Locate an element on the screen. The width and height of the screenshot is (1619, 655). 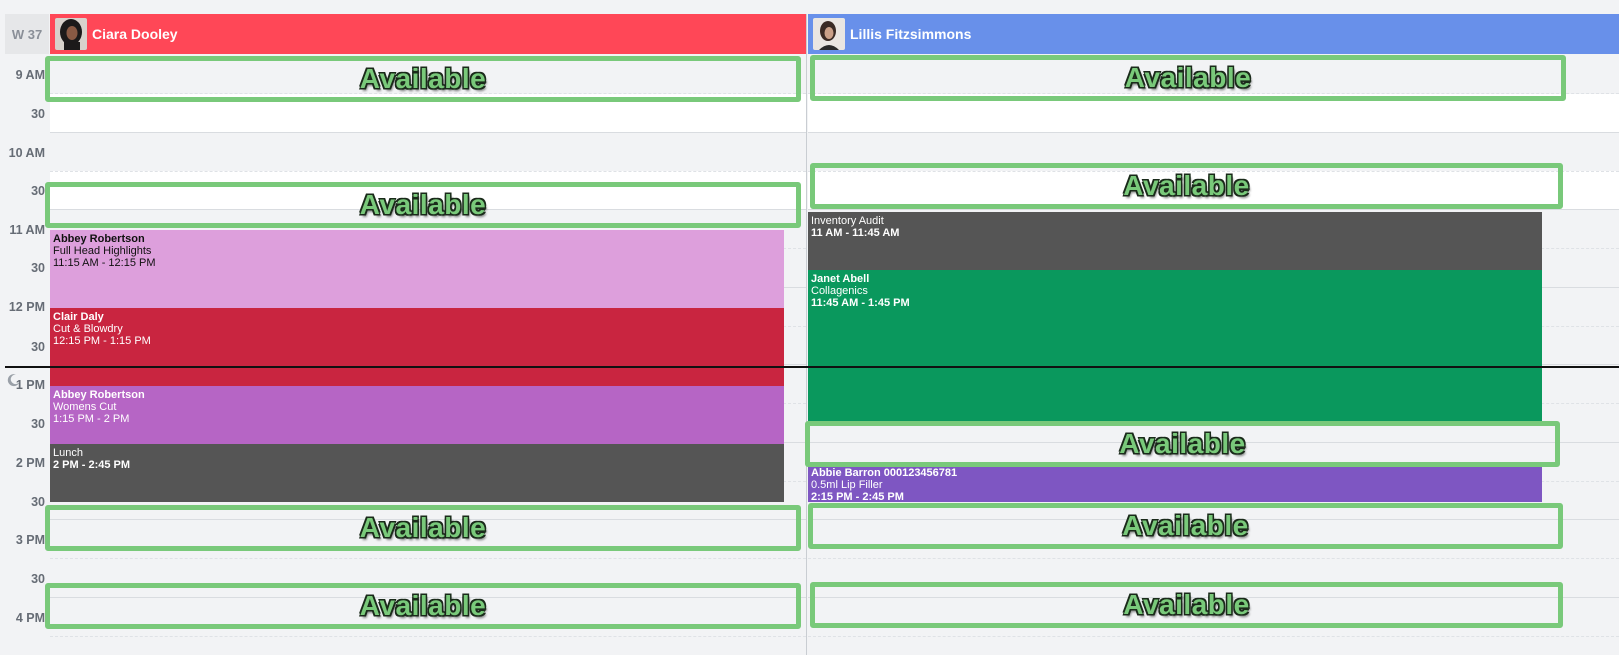
time-label: 12 PM is located at coordinates (26, 307).